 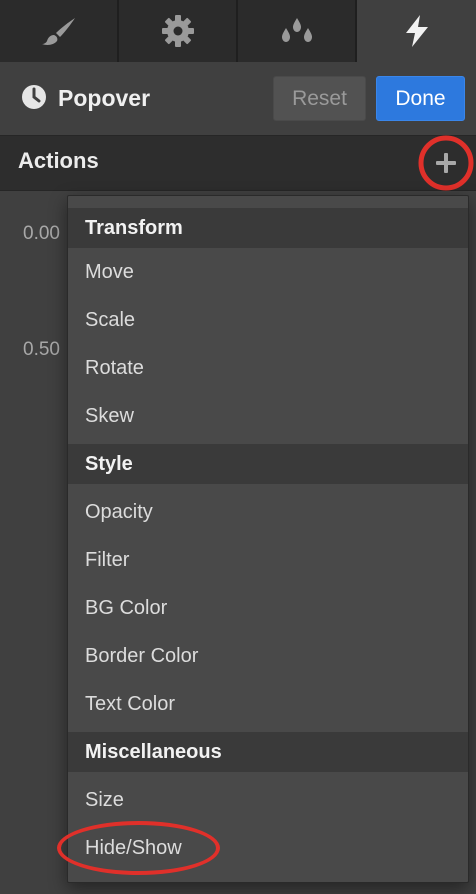 I want to click on menu-item-rotate: Rotate, so click(x=268, y=368).